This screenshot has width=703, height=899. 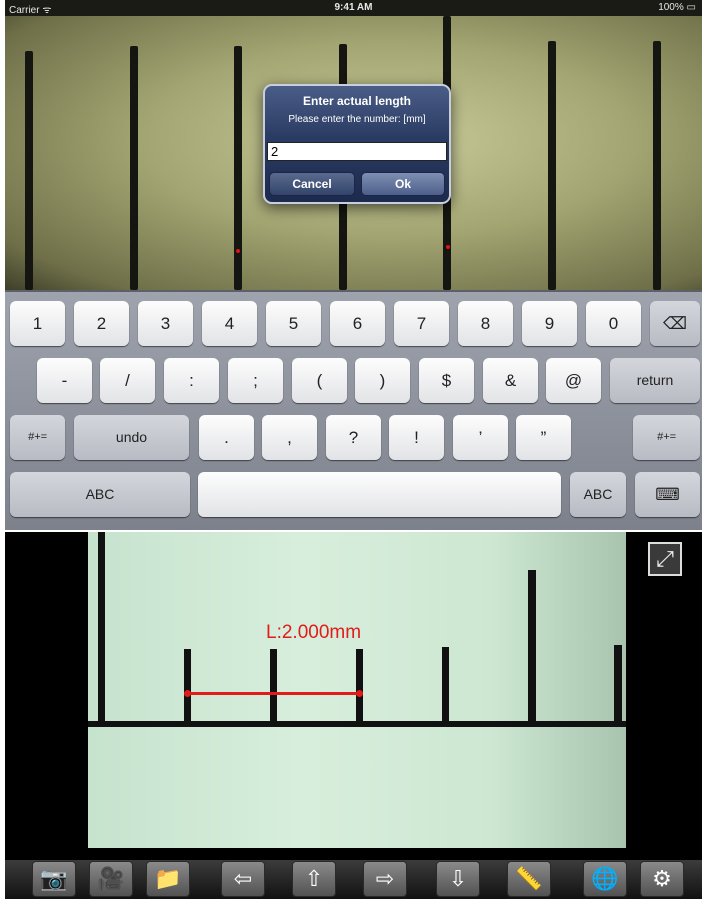 What do you see at coordinates (480, 437) in the screenshot?
I see `key-apostrophe: ’` at bounding box center [480, 437].